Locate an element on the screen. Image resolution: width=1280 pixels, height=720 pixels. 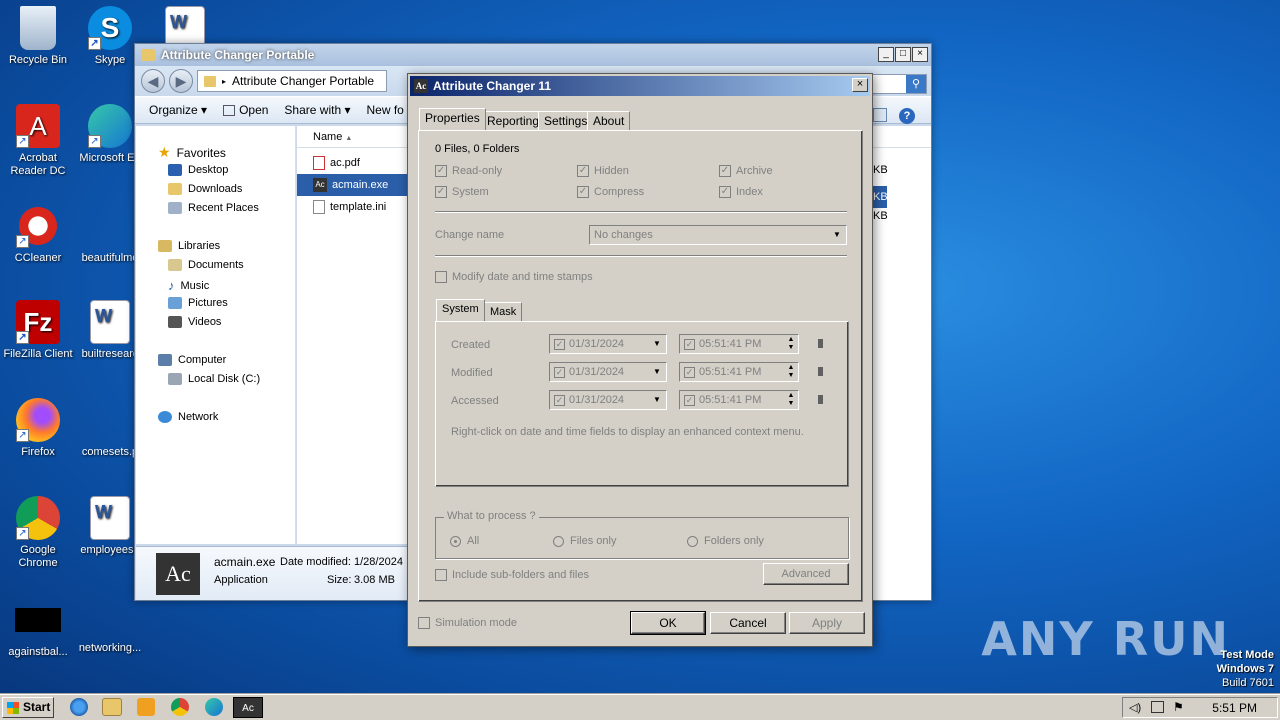
speaker-icon: ◁) is located at coordinates (1135, 707).